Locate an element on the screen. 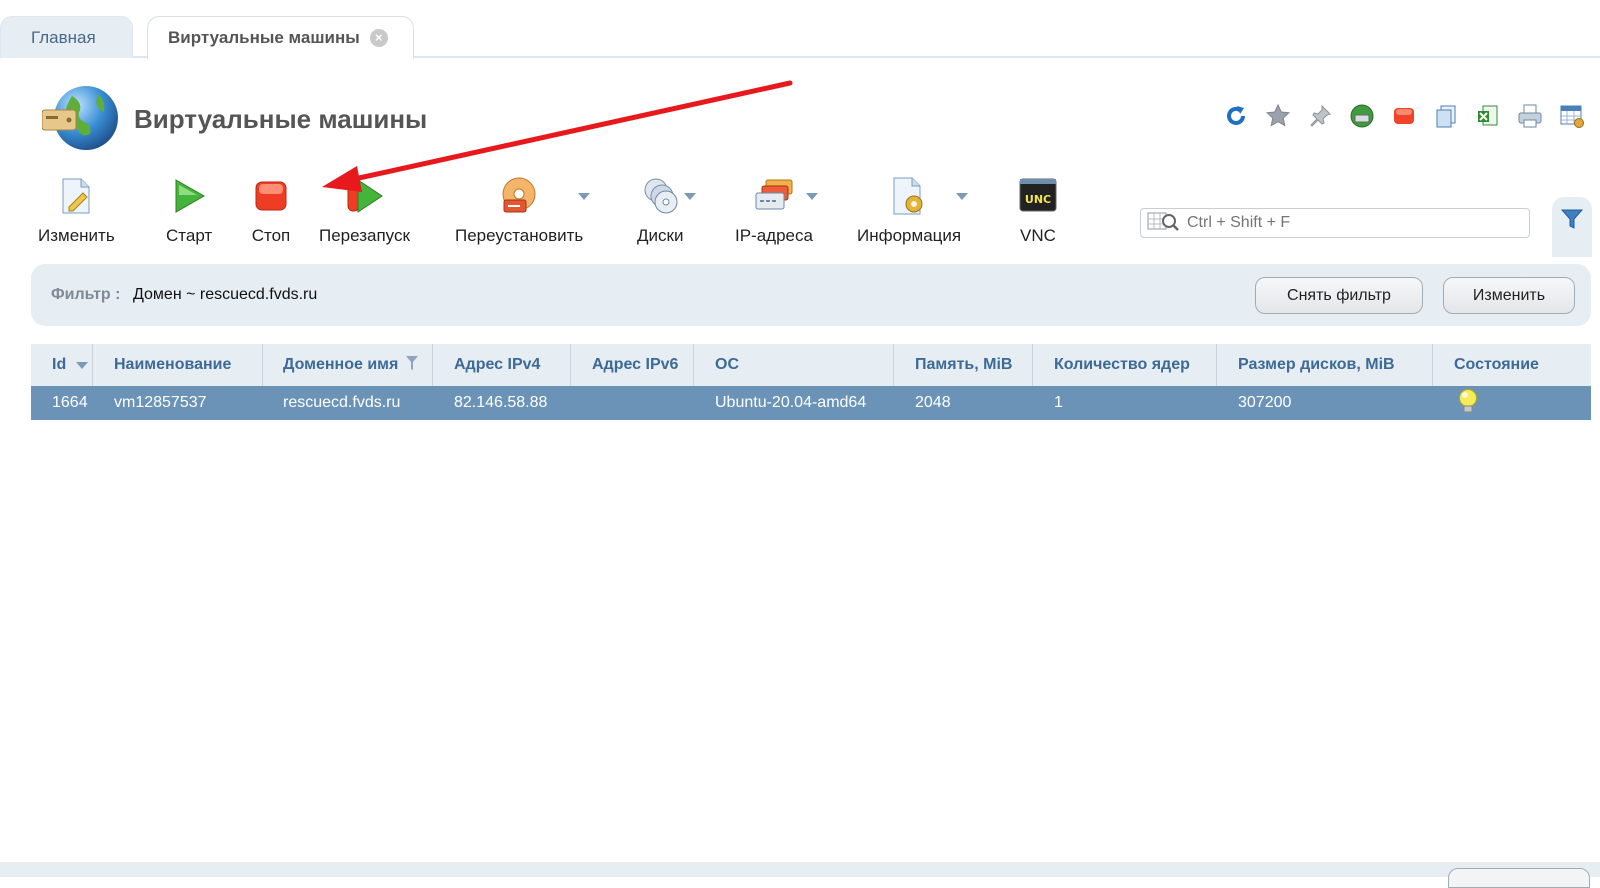  cell-memory: 2048 is located at coordinates (933, 402).